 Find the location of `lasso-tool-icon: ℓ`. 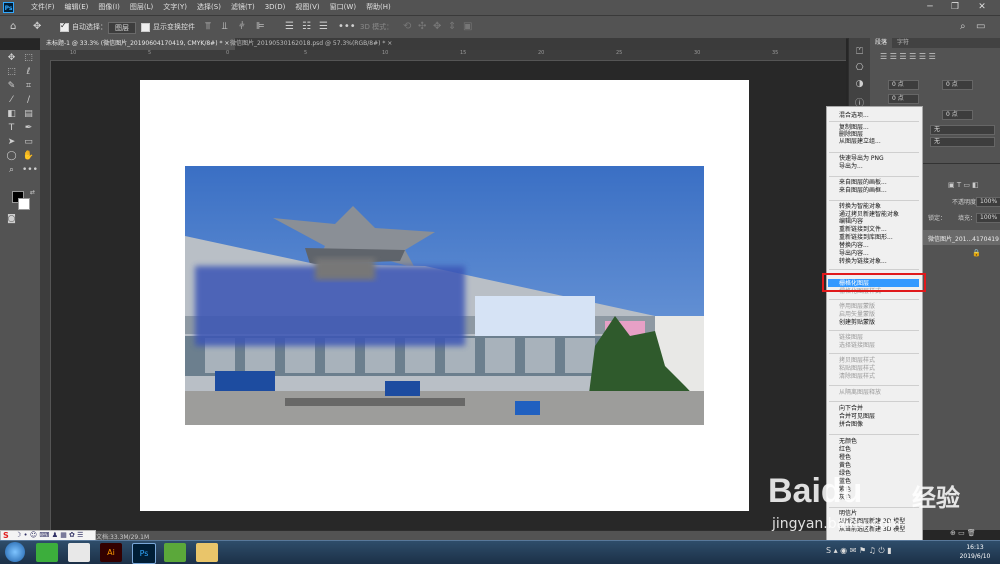

lasso-tool-icon: ℓ is located at coordinates (28, 72).